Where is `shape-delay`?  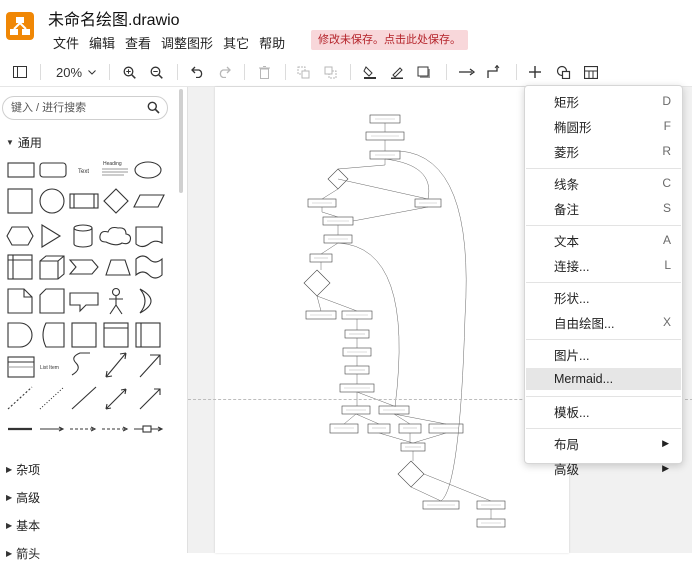 shape-delay is located at coordinates (20, 335).